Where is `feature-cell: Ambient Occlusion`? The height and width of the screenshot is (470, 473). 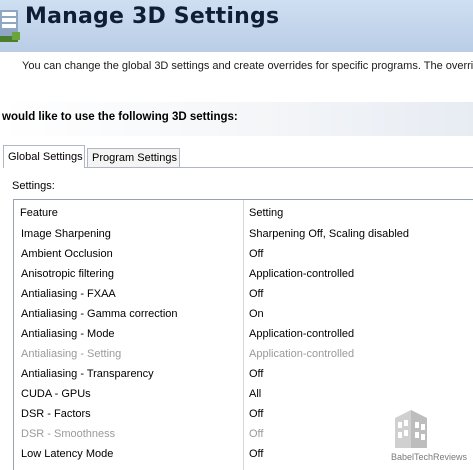 feature-cell: Ambient Occlusion is located at coordinates (67, 254).